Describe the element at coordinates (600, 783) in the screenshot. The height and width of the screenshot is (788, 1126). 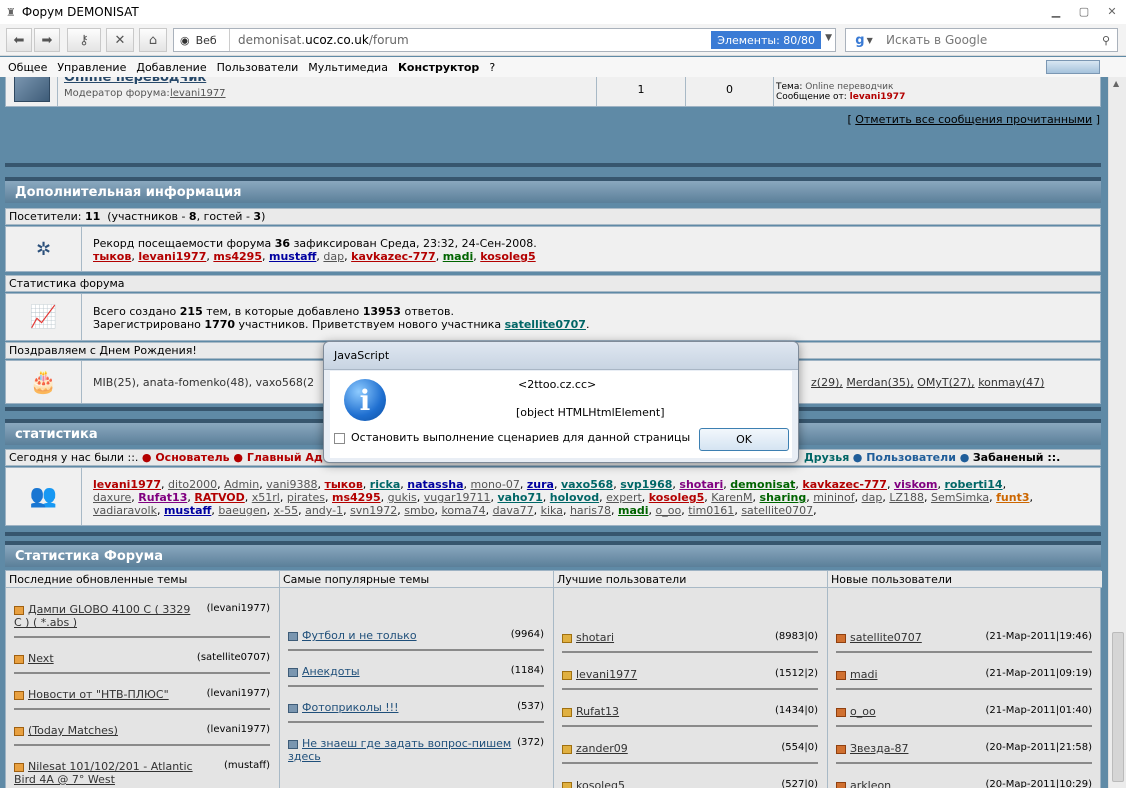
I see `best-user-link: kosoleg5` at that location.